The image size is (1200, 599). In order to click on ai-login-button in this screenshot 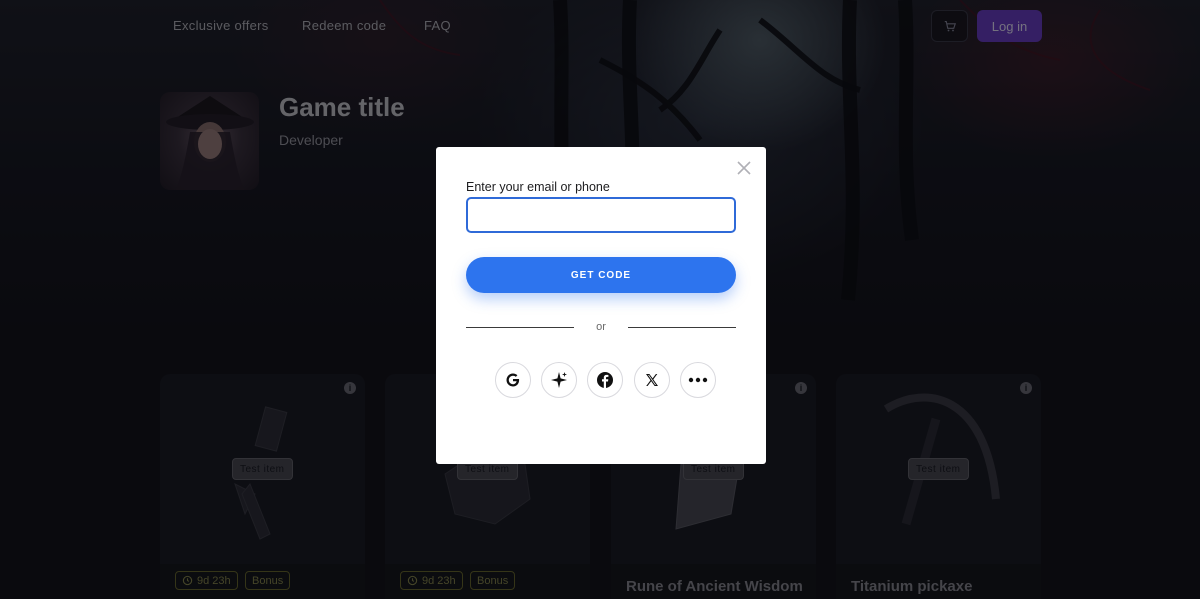, I will do `click(559, 380)`.